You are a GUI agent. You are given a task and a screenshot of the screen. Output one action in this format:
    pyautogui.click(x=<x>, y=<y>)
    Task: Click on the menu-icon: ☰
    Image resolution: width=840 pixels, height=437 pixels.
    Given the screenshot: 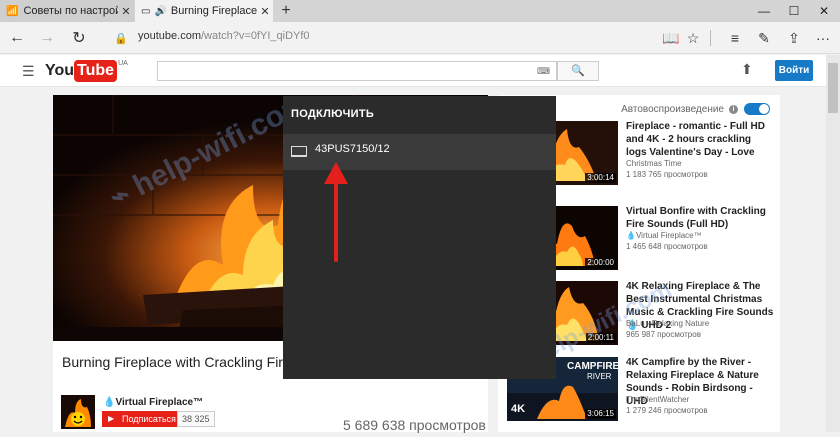 What is the action you would take?
    pyautogui.click(x=28, y=71)
    